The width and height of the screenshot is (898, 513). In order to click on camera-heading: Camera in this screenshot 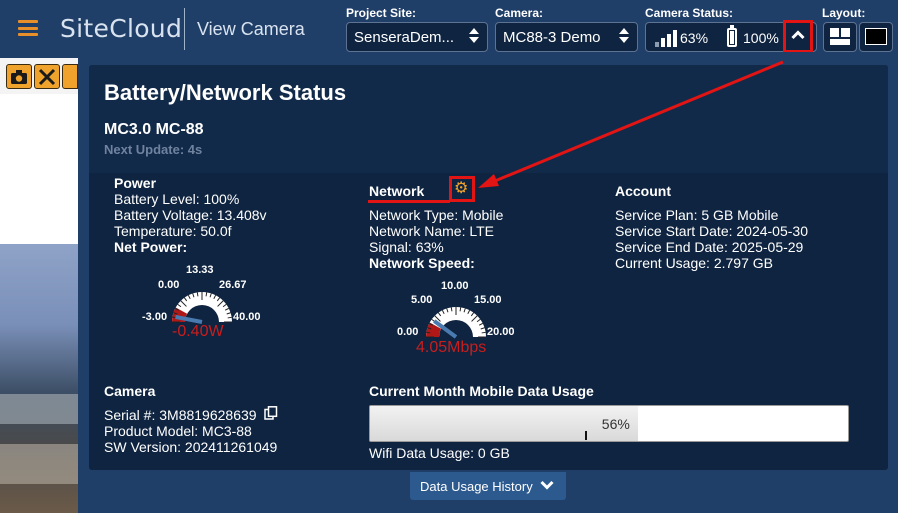, I will do `click(130, 391)`.